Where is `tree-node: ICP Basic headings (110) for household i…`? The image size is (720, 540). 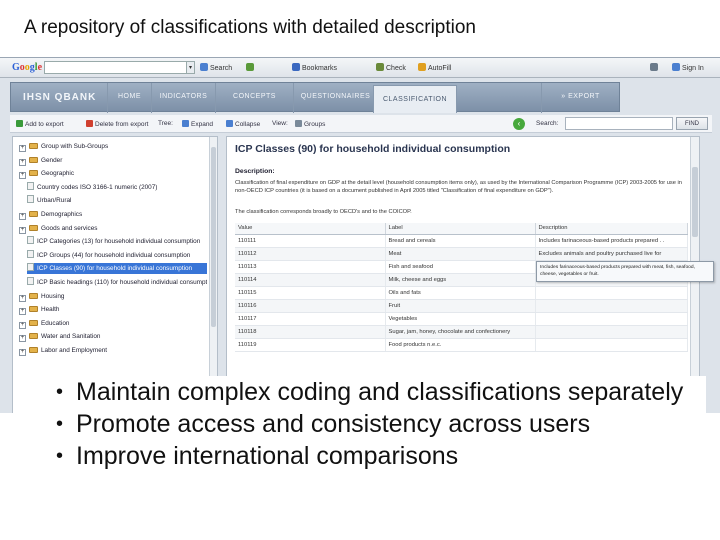
tree-node: ICP Basic headings (110) for household i… is located at coordinates (117, 282).